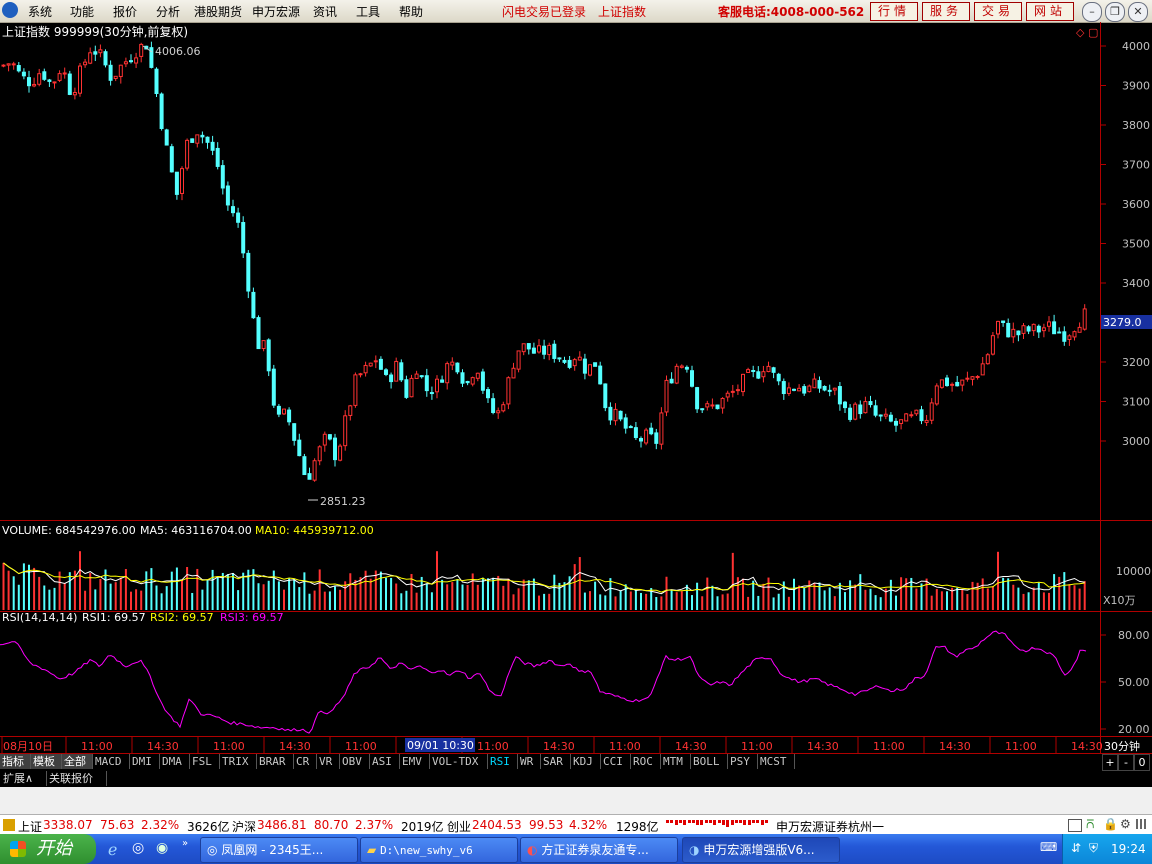  What do you see at coordinates (676, 761) in the screenshot?
I see `tab-mtm: MTM` at bounding box center [676, 761].